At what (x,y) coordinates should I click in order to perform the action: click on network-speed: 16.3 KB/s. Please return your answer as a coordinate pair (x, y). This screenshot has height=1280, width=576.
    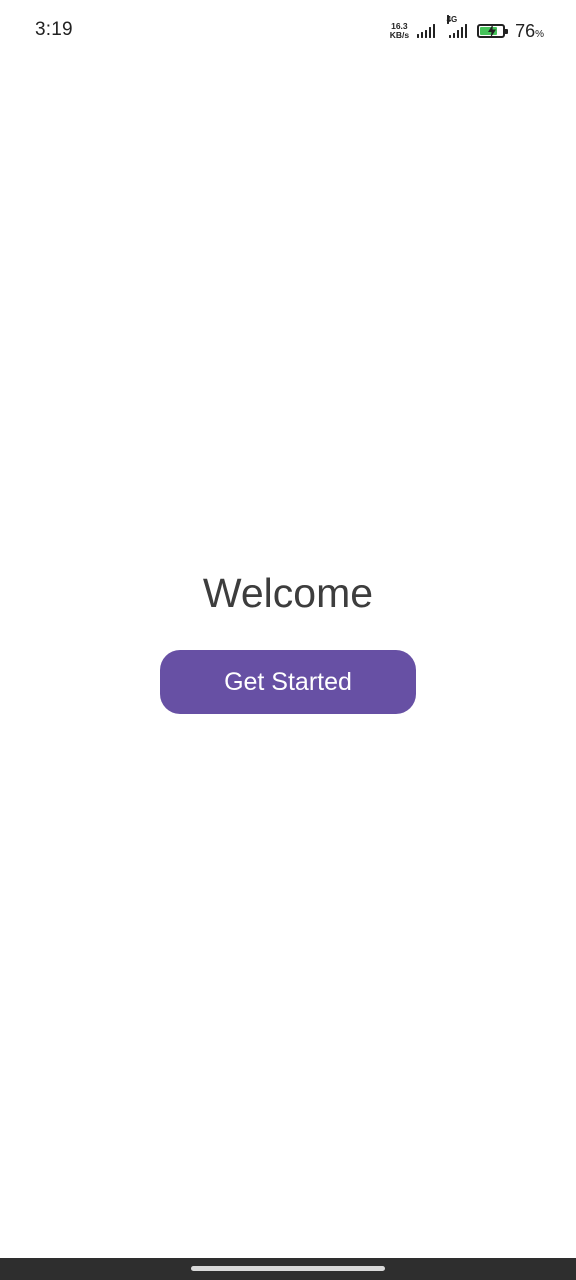
    Looking at the image, I should click on (399, 31).